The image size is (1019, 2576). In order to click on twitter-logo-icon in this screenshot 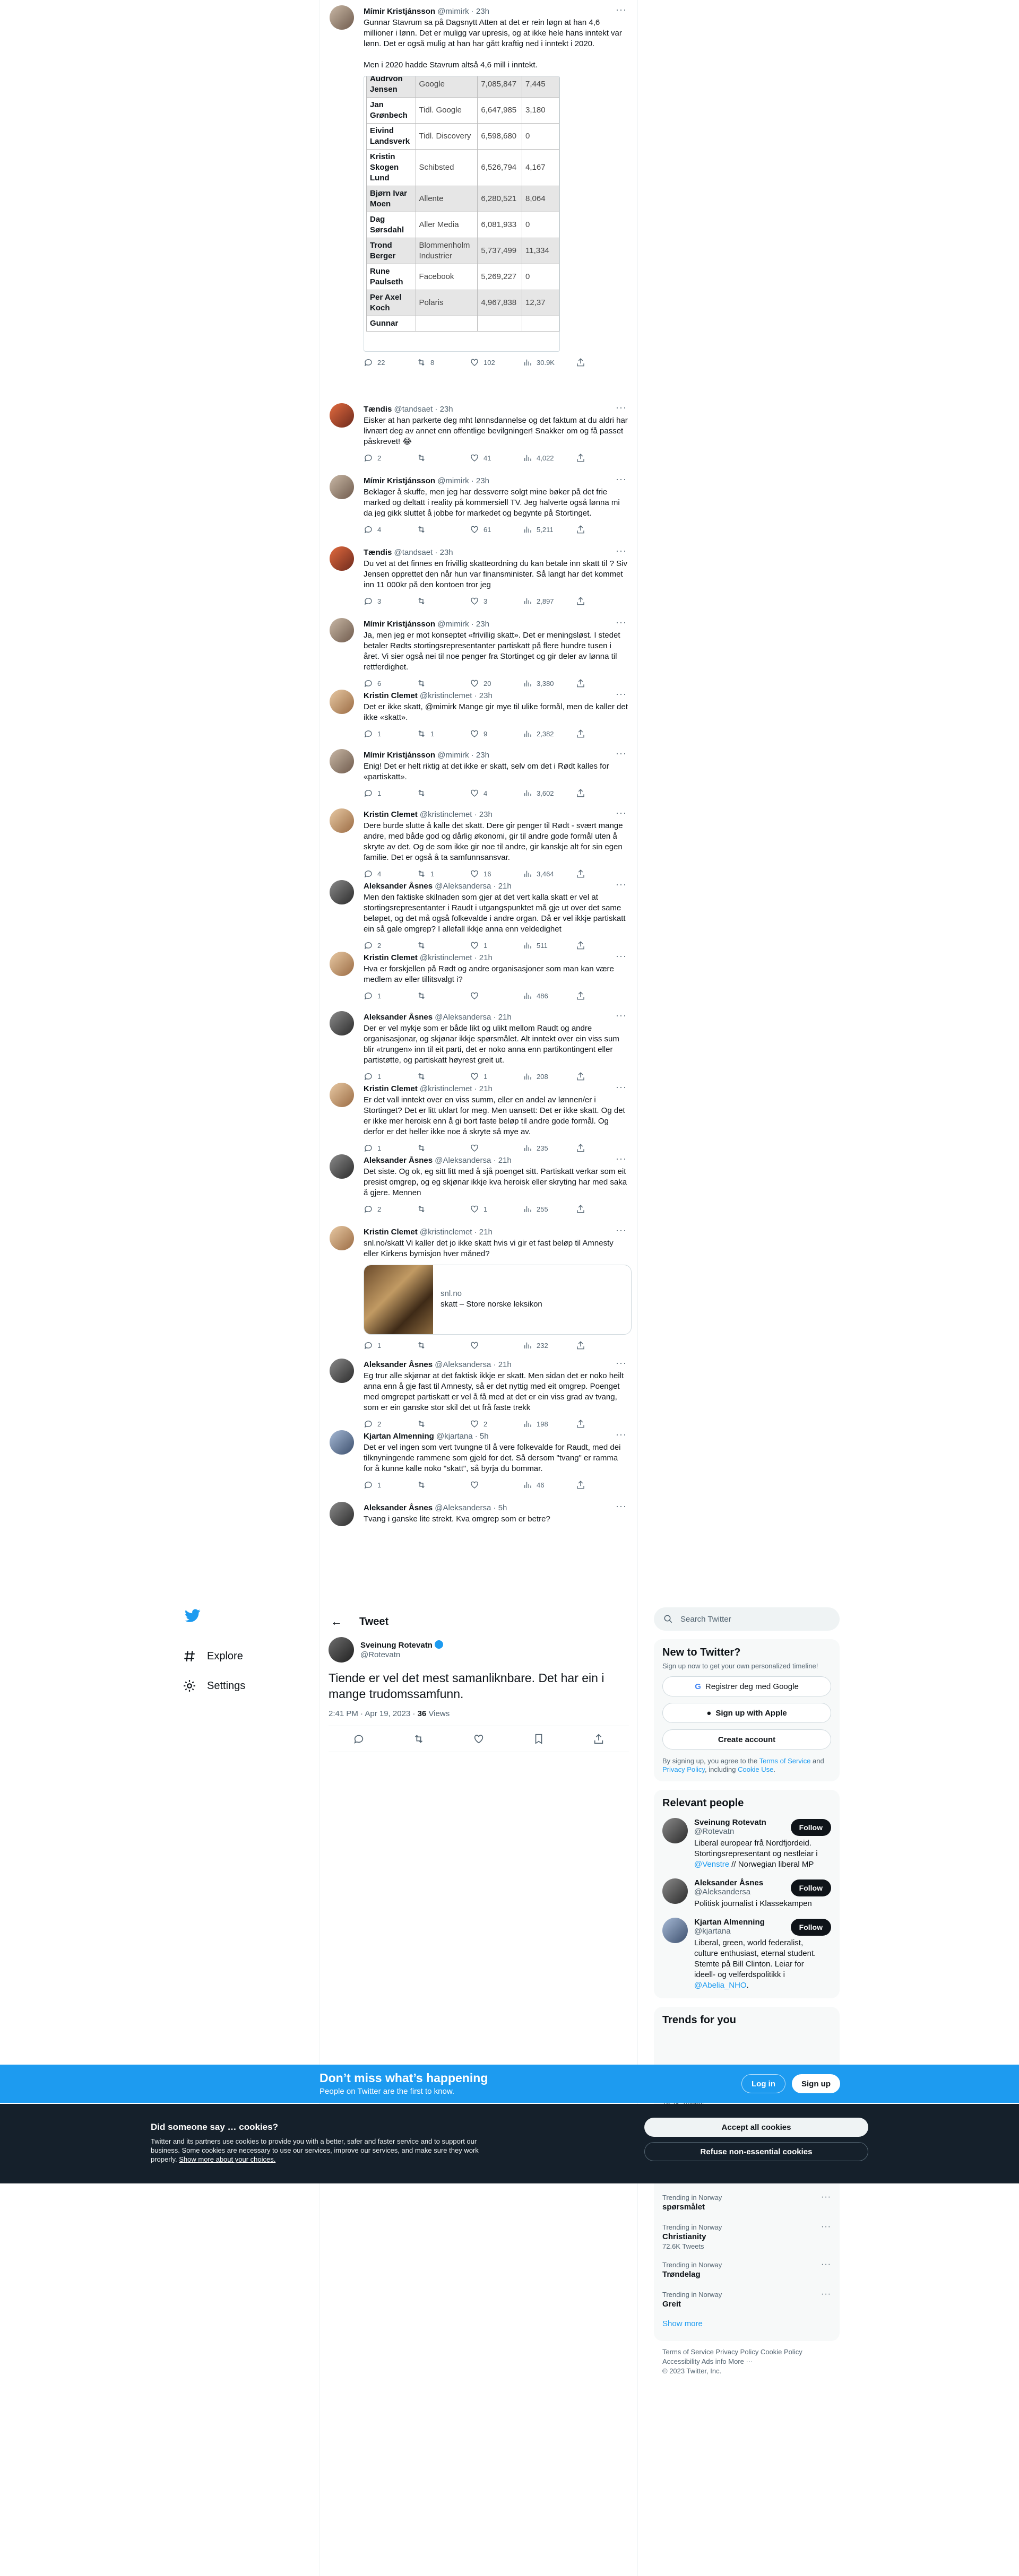, I will do `click(247, 1624)`.